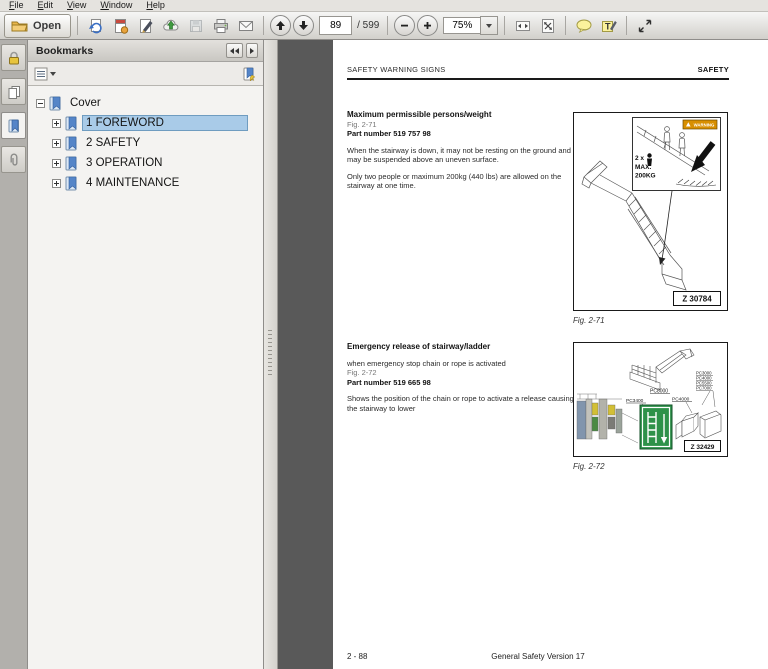 The width and height of the screenshot is (768, 669). Describe the element at coordinates (132, 183) in the screenshot. I see `bookmark-label: 4 MAINTENANCE` at that location.